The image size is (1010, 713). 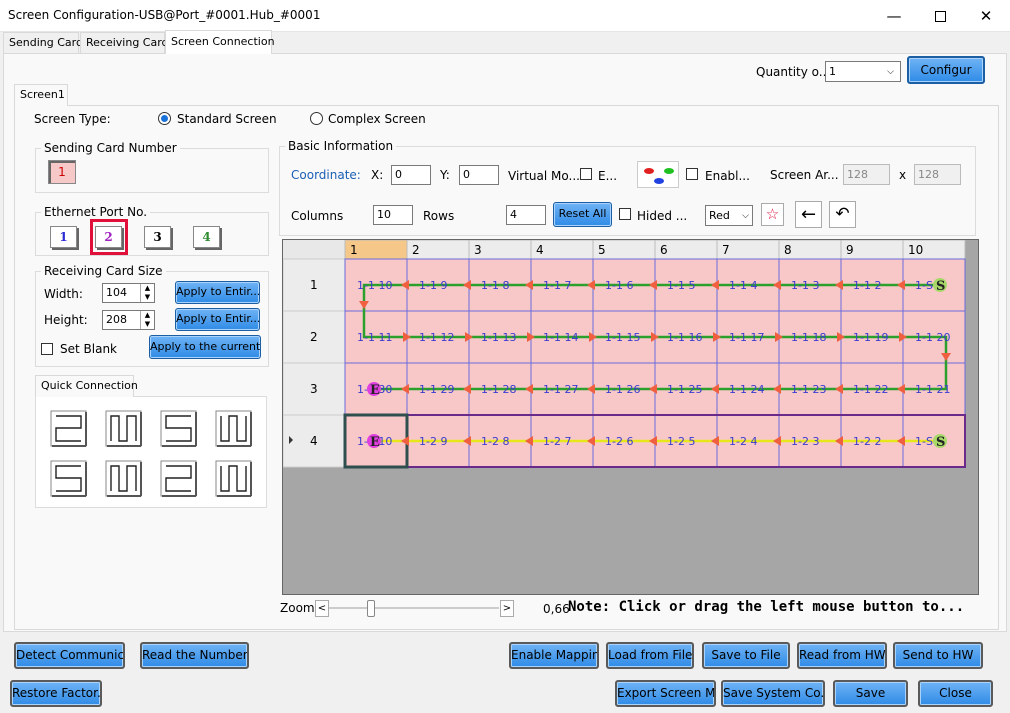 What do you see at coordinates (805, 285) in the screenshot?
I see `cell-label: 1-1 3` at bounding box center [805, 285].